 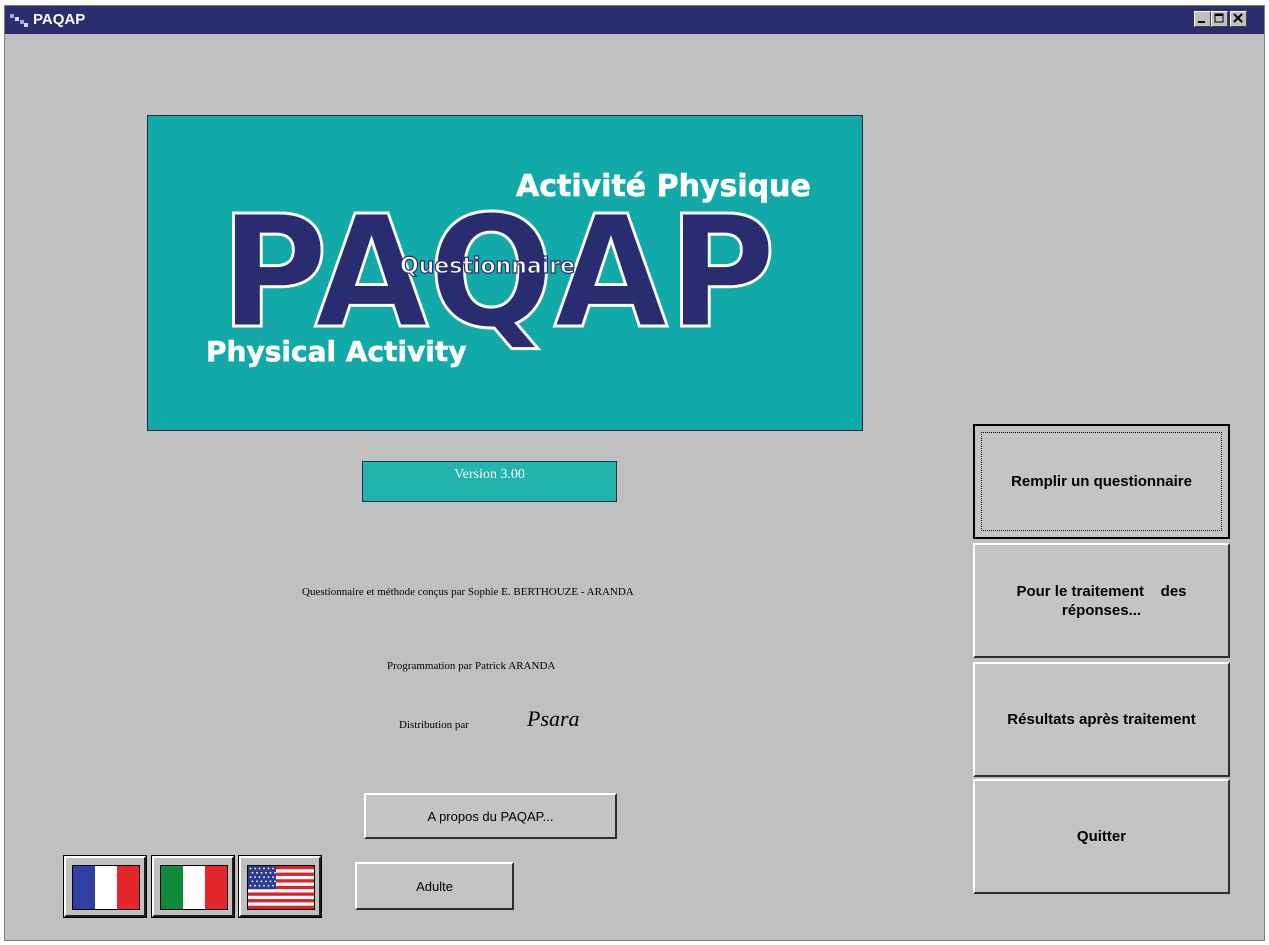 I want to click on minimize-icon, so click(x=1201, y=22).